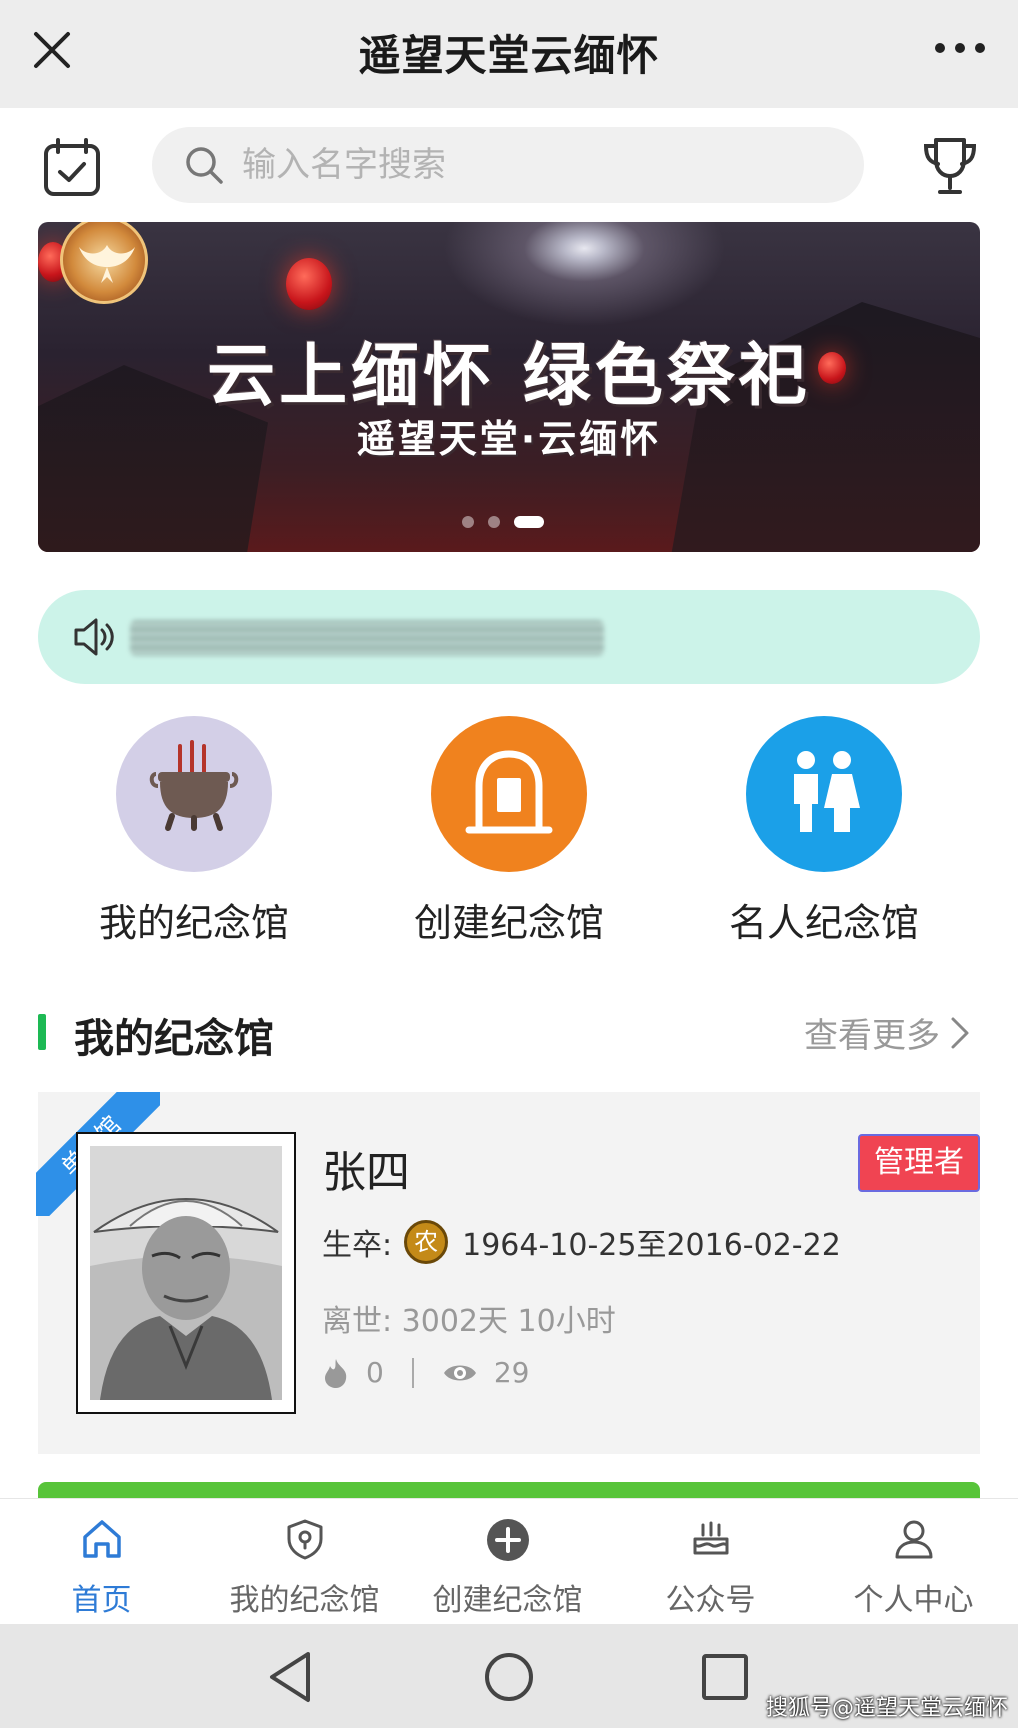 The width and height of the screenshot is (1018, 1728). I want to click on action-label: 名人纪念馆, so click(823, 923).